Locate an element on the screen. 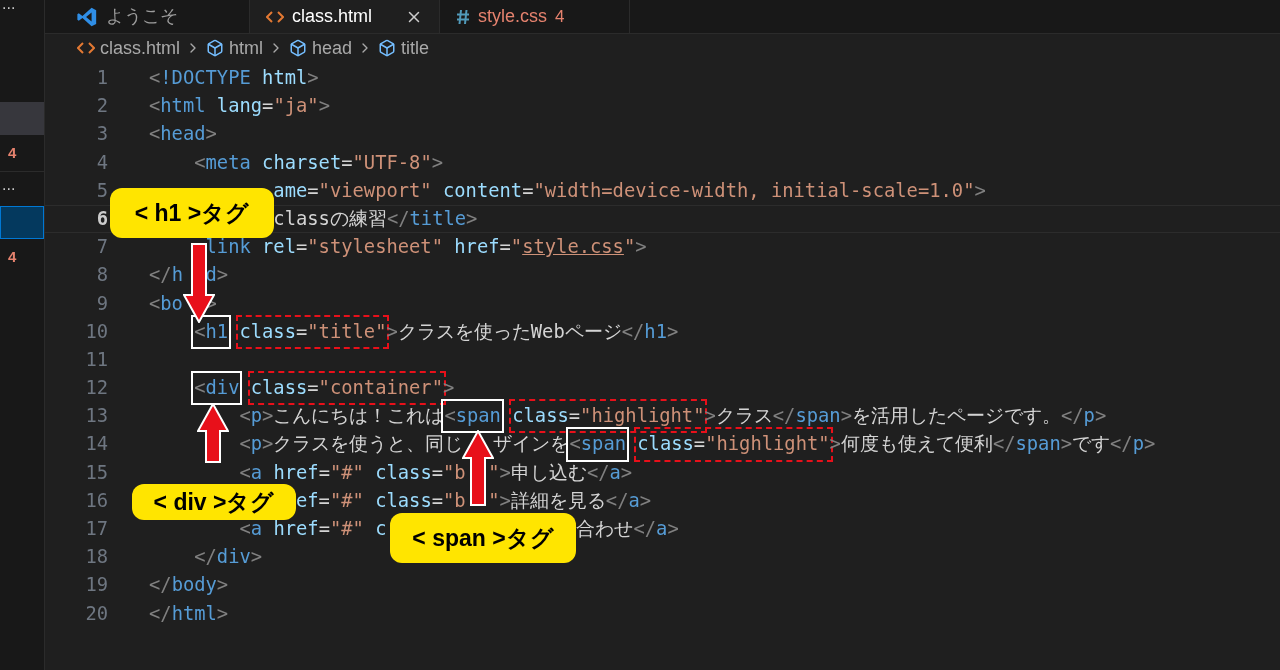  text-content: 詳細を見る is located at coordinates (558, 500).